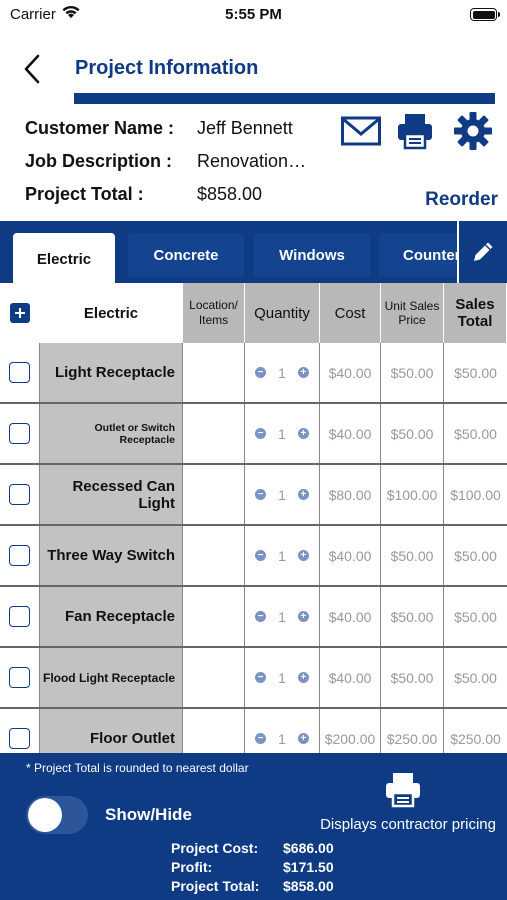 The image size is (507, 900). I want to click on job-description-label: Job Description :, so click(99, 161).